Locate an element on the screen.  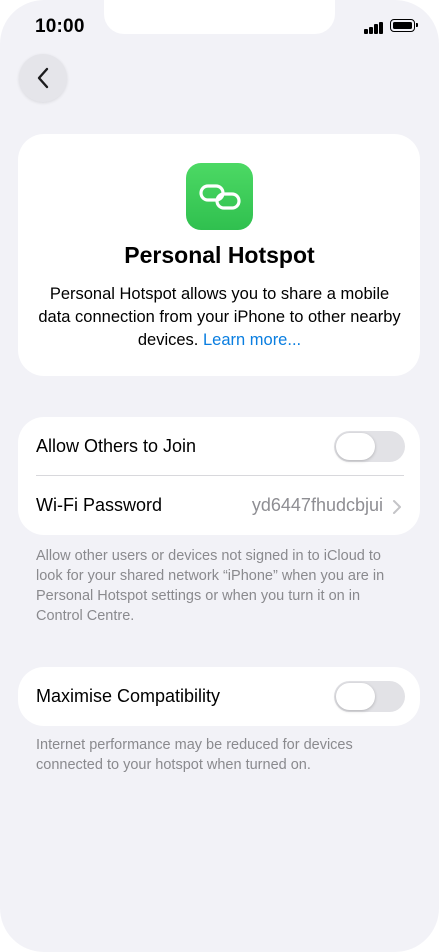
notch is located at coordinates (219, 17).